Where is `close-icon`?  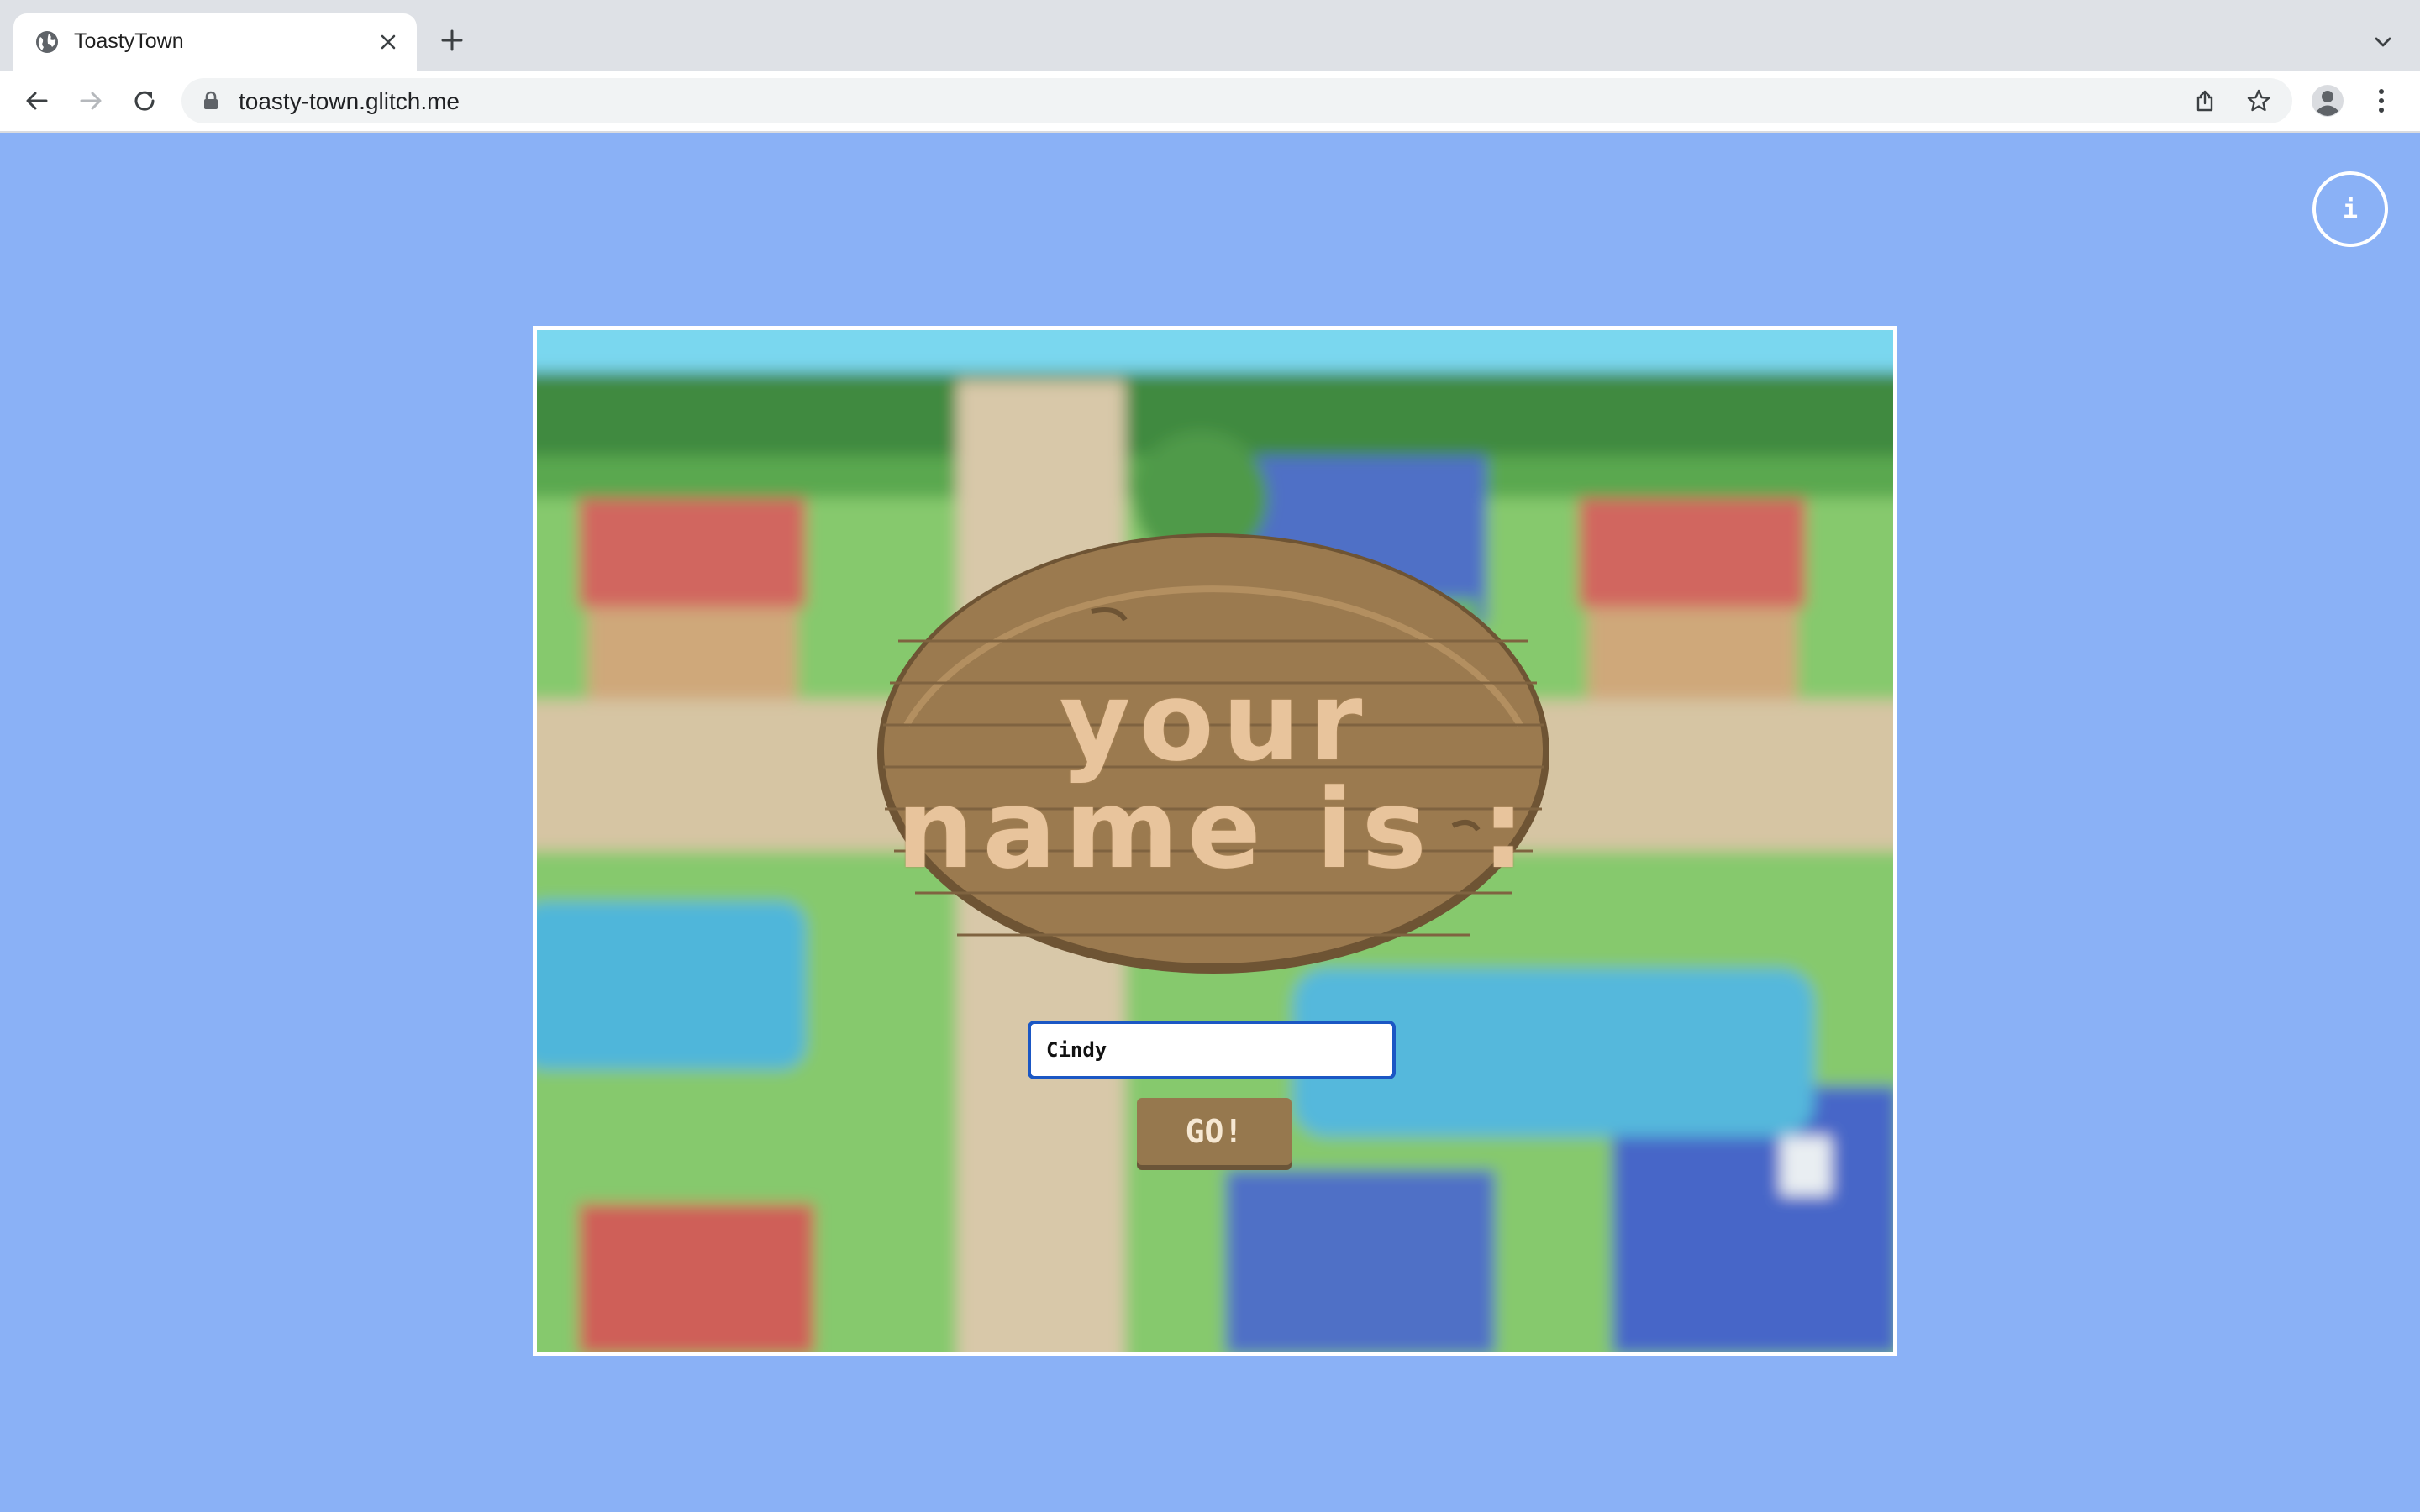 close-icon is located at coordinates (388, 42).